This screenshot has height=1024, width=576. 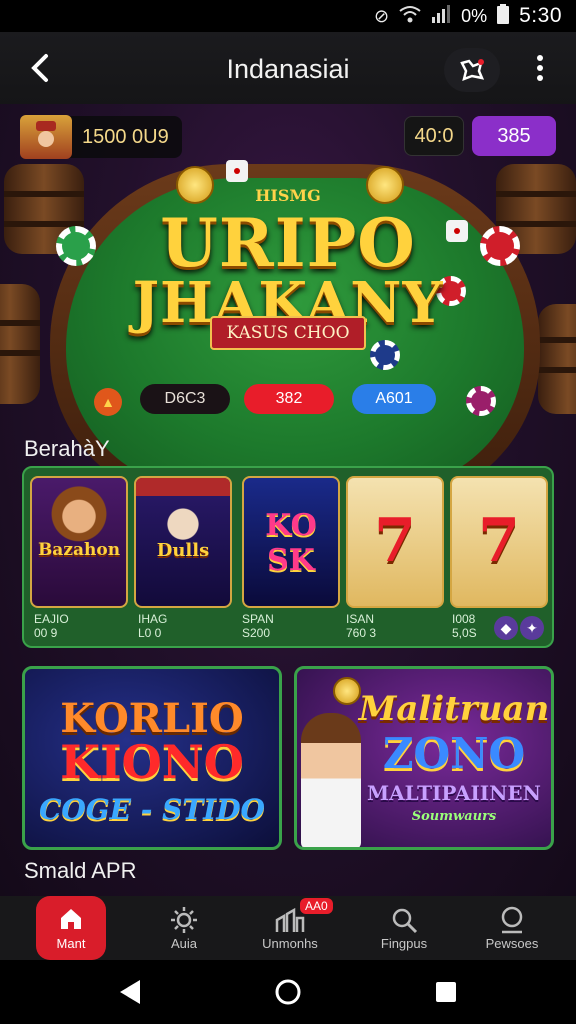 I want to click on dice-icon, so click(x=237, y=171).